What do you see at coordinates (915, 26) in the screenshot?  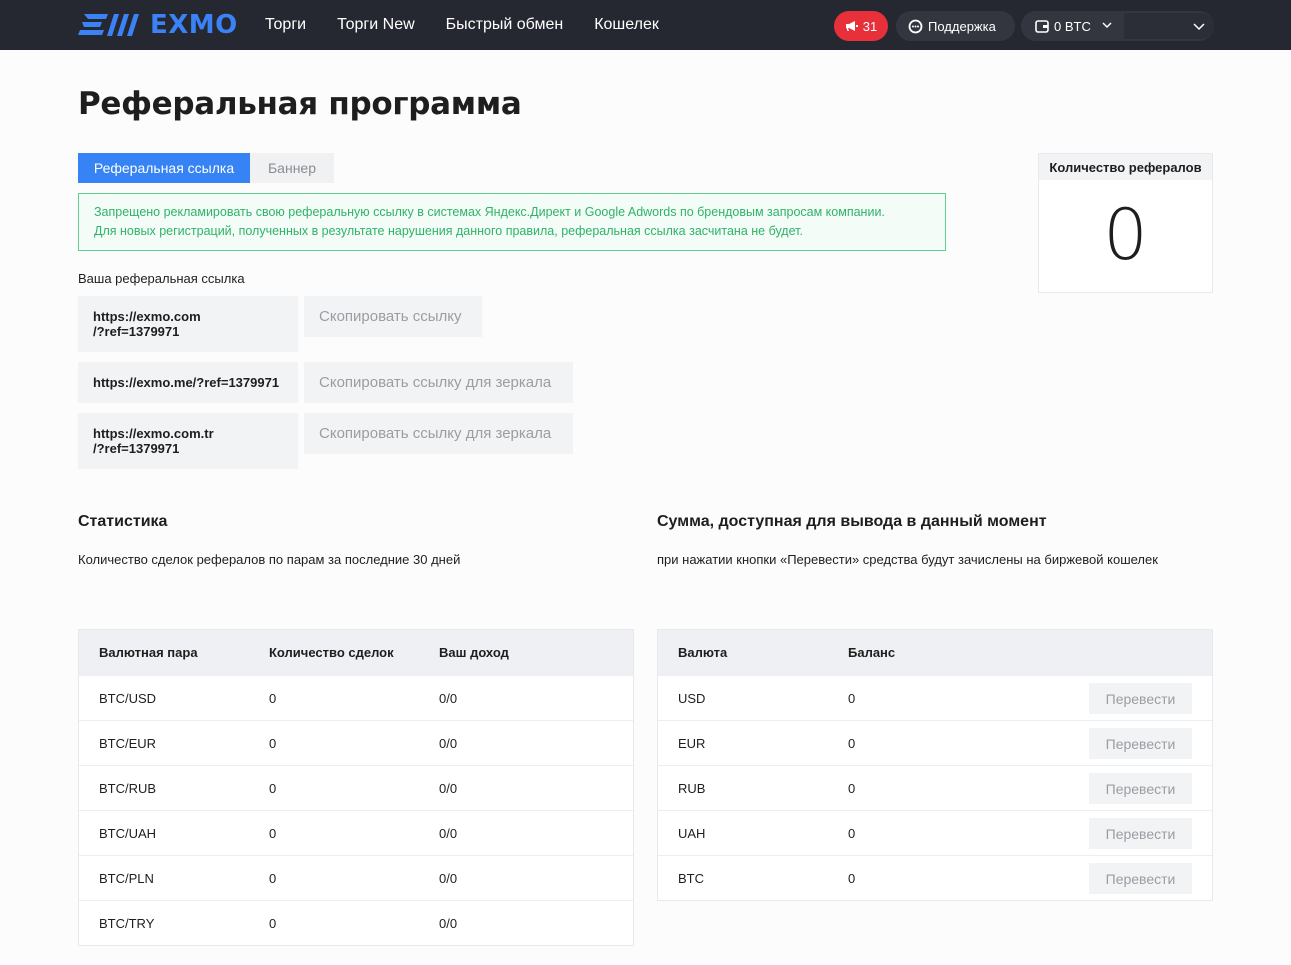 I see `chat-support-icon` at bounding box center [915, 26].